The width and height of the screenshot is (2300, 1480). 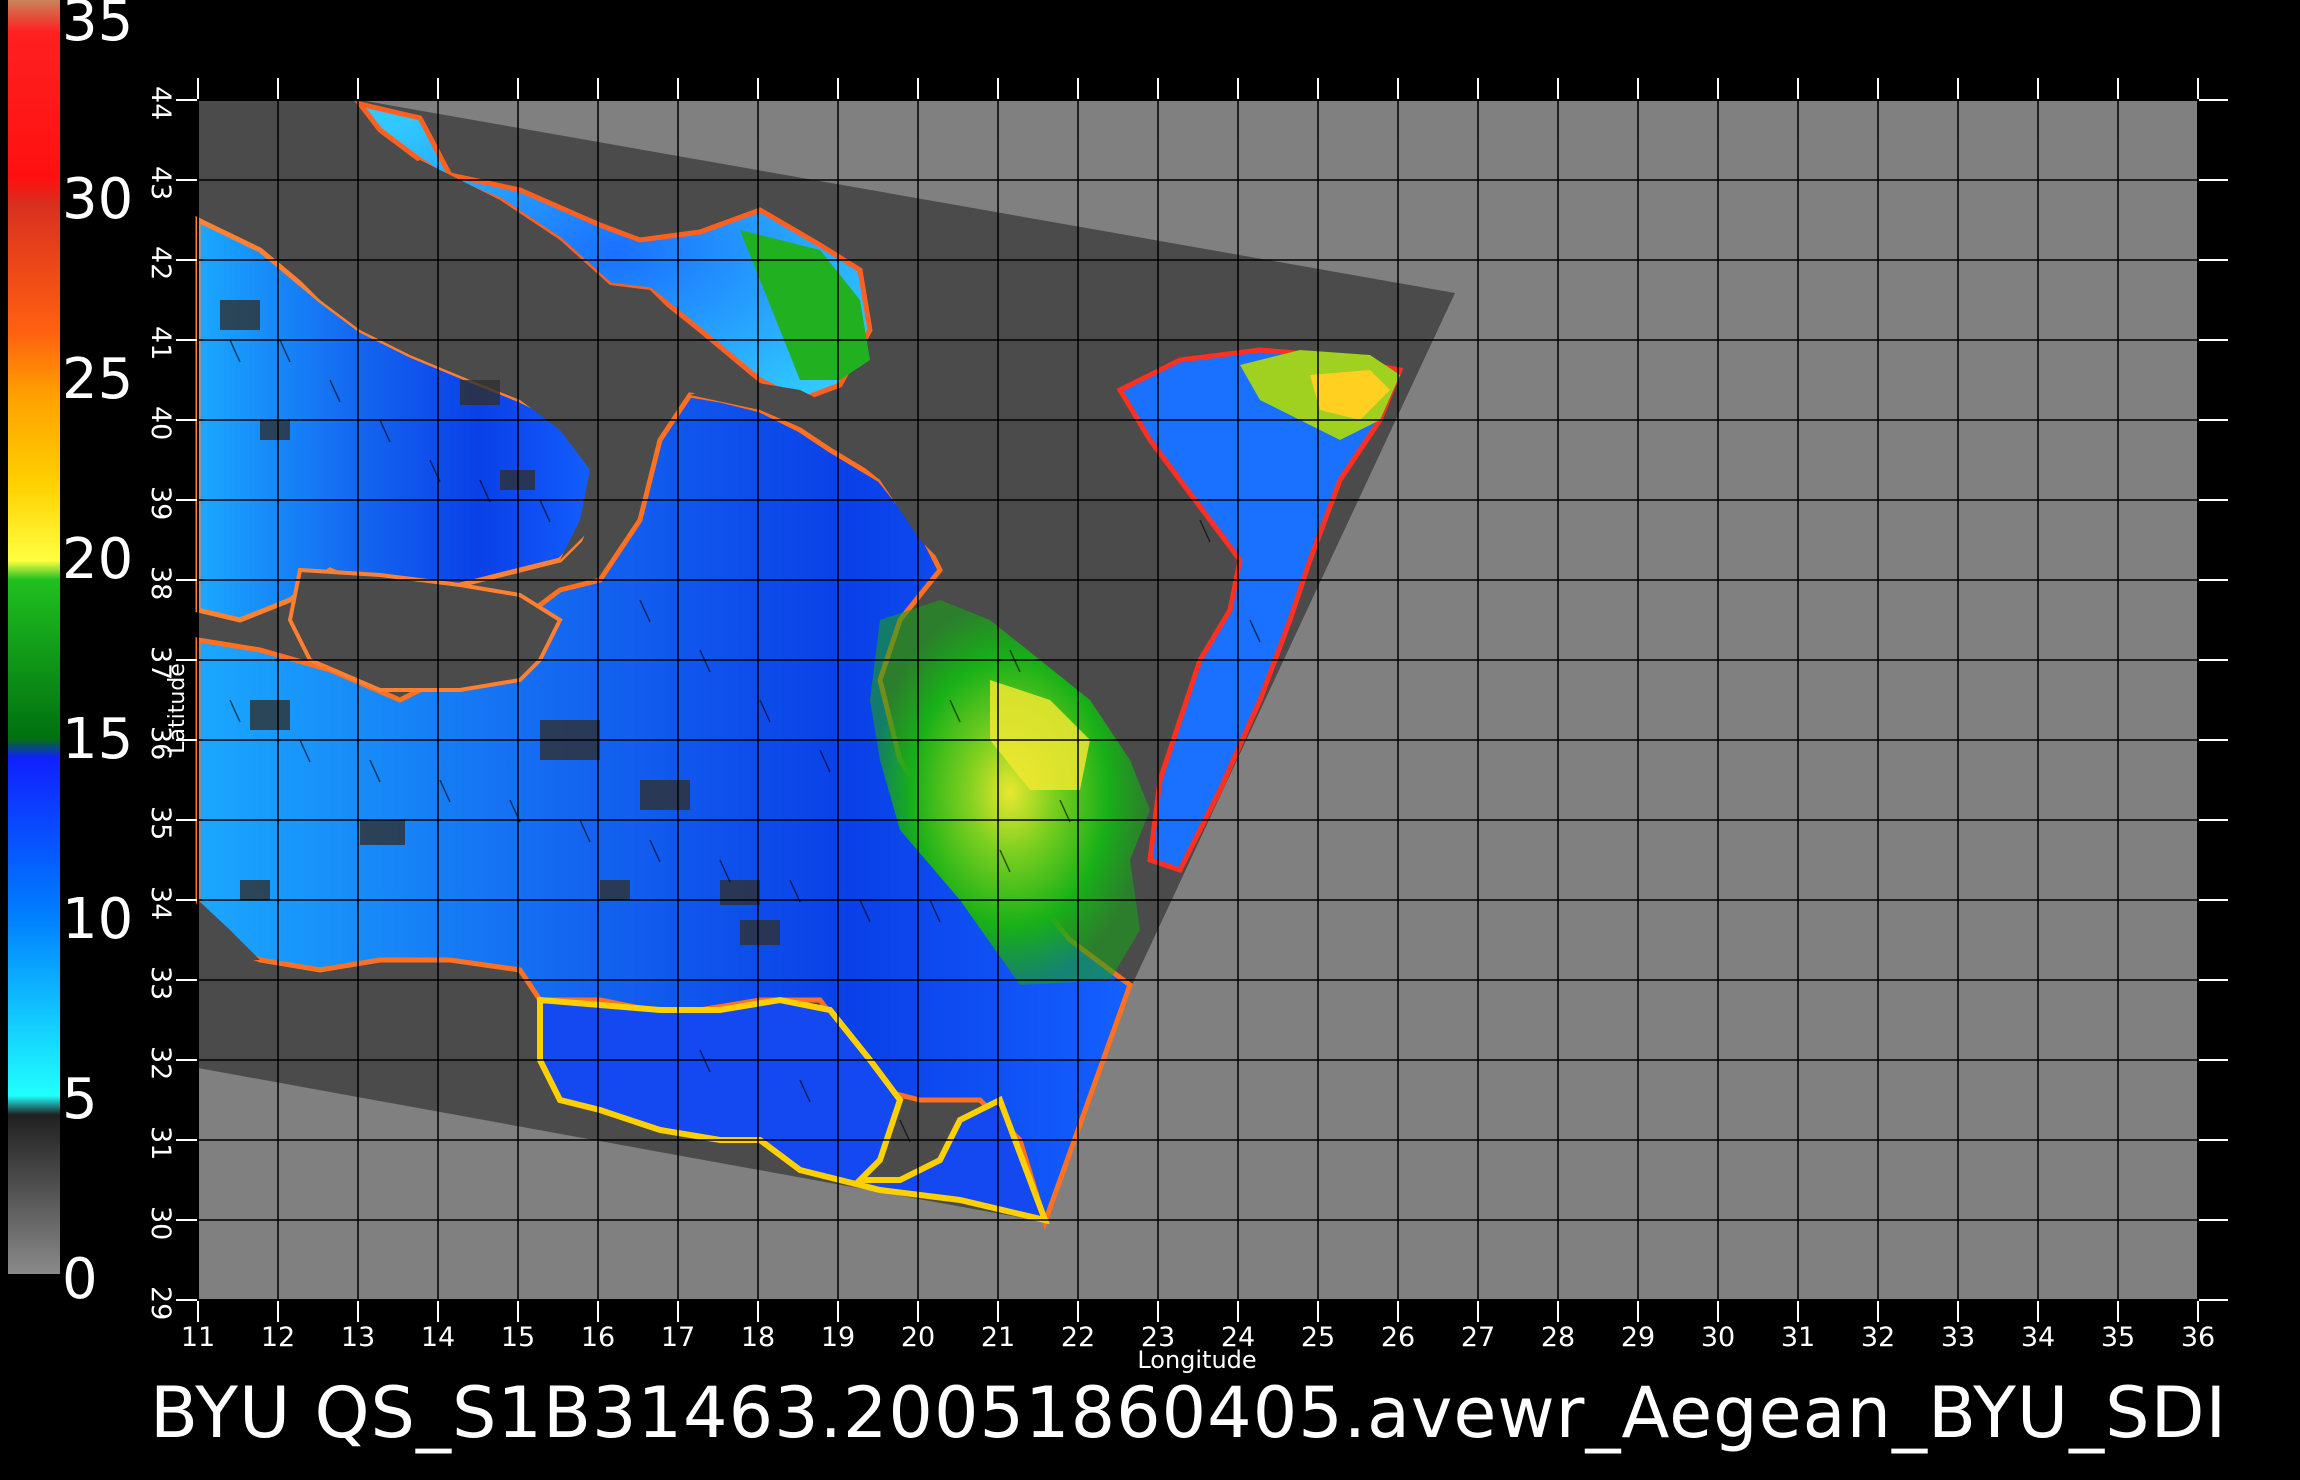 I want to click on x-tick-label: 32, so click(x=1878, y=1337).